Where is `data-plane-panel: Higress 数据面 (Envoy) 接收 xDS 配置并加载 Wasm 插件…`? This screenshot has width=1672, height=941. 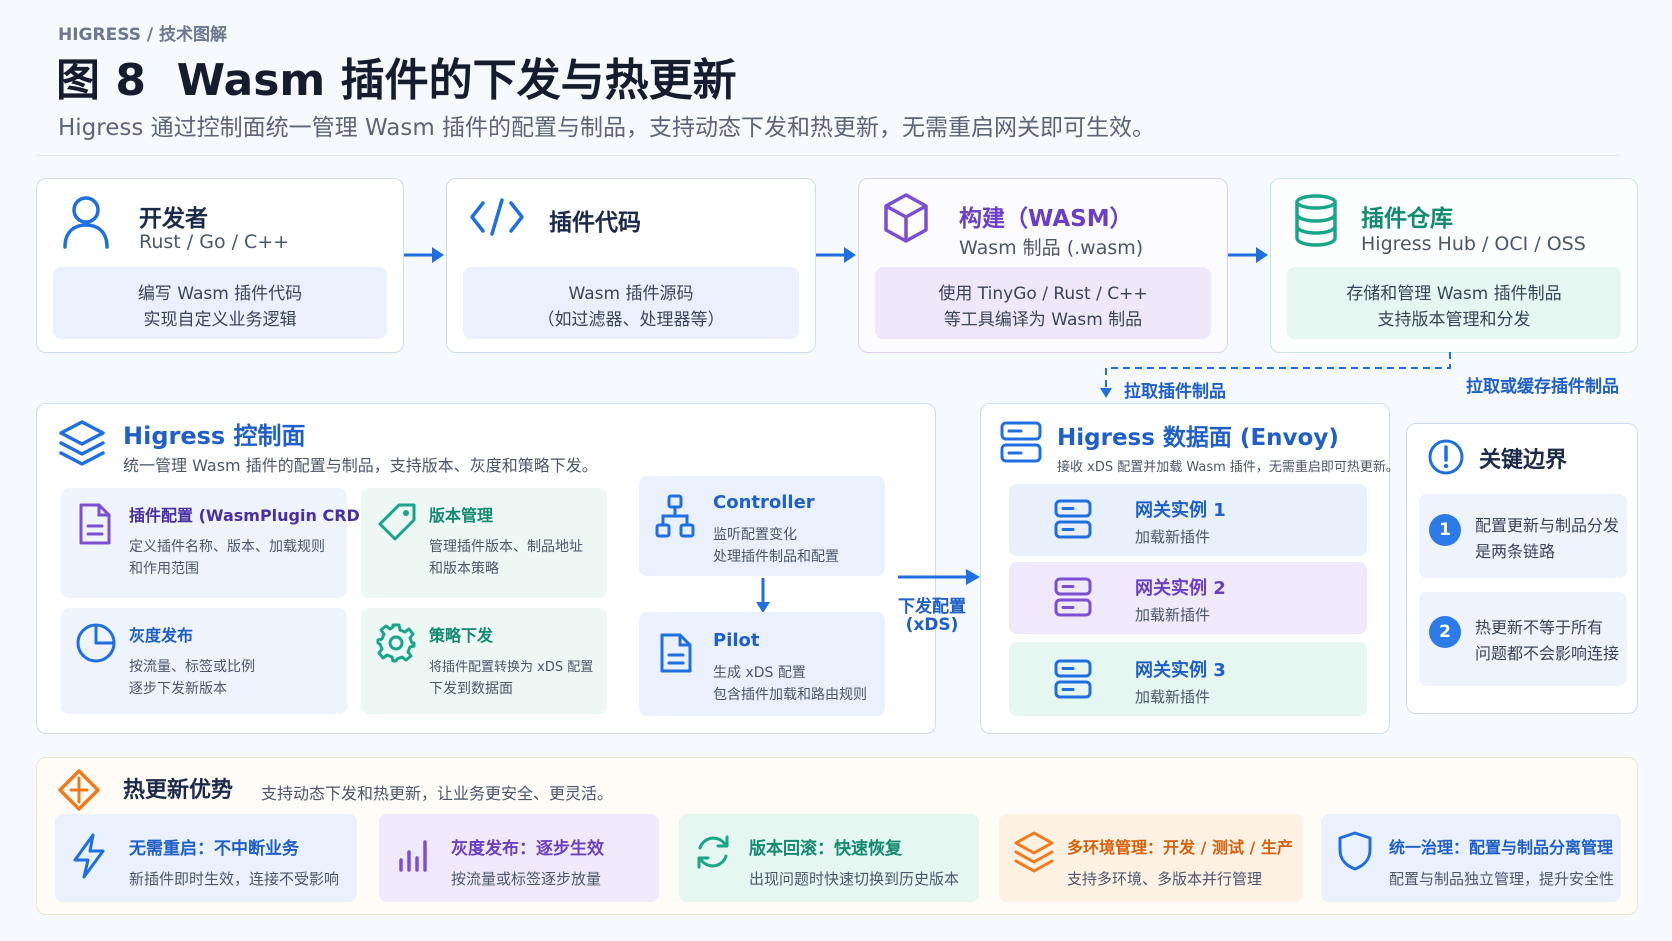
data-plane-panel: Higress 数据面 (Envoy) 接收 xDS 配置并加载 Wasm 插件… is located at coordinates (1189, 568).